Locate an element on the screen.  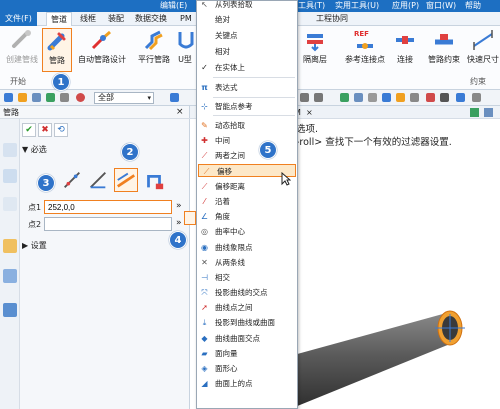
quick-dimension-button: 快速尺寸 is located at coordinates (483, 50).